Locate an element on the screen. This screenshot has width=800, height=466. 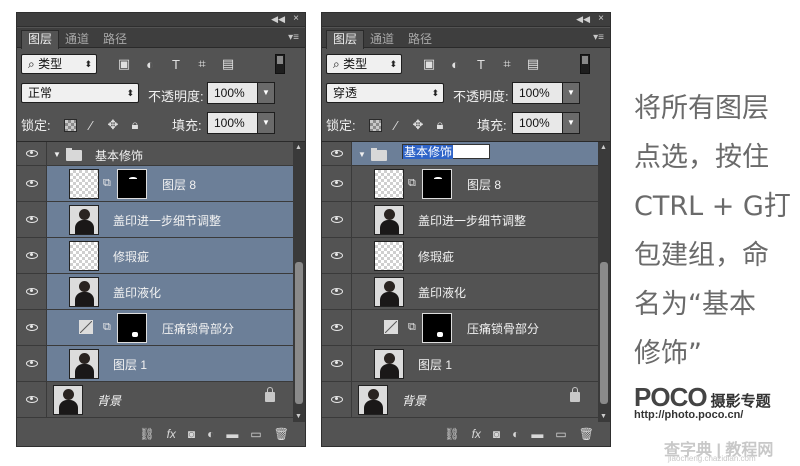
layer-row: 修瑕疵 is located at coordinates (460, 256).